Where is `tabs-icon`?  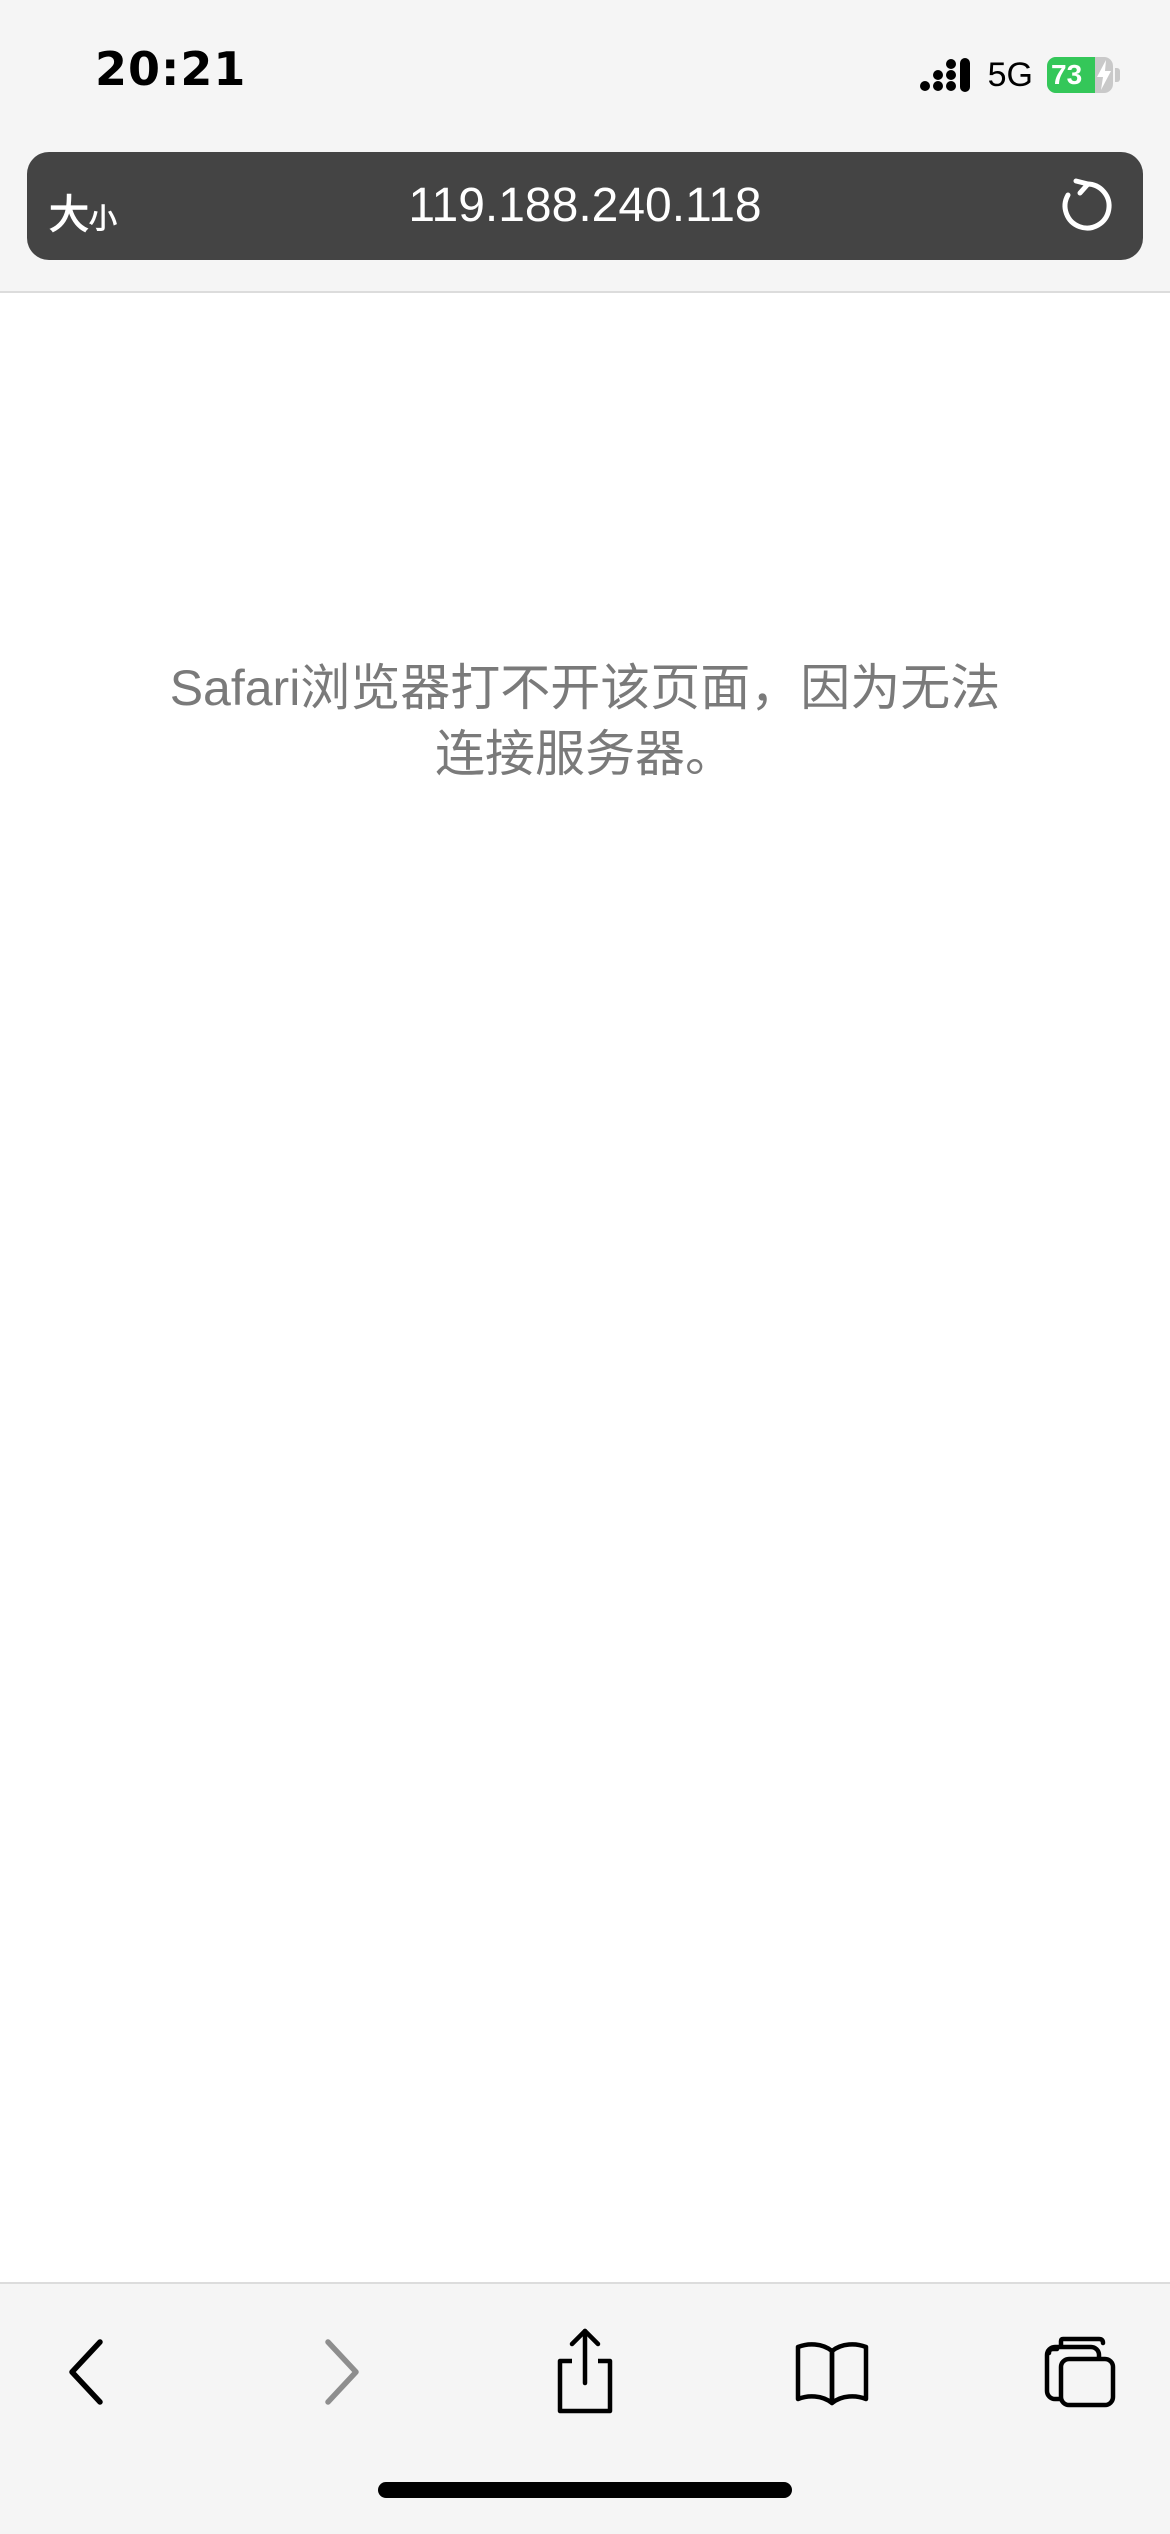 tabs-icon is located at coordinates (1080, 2374).